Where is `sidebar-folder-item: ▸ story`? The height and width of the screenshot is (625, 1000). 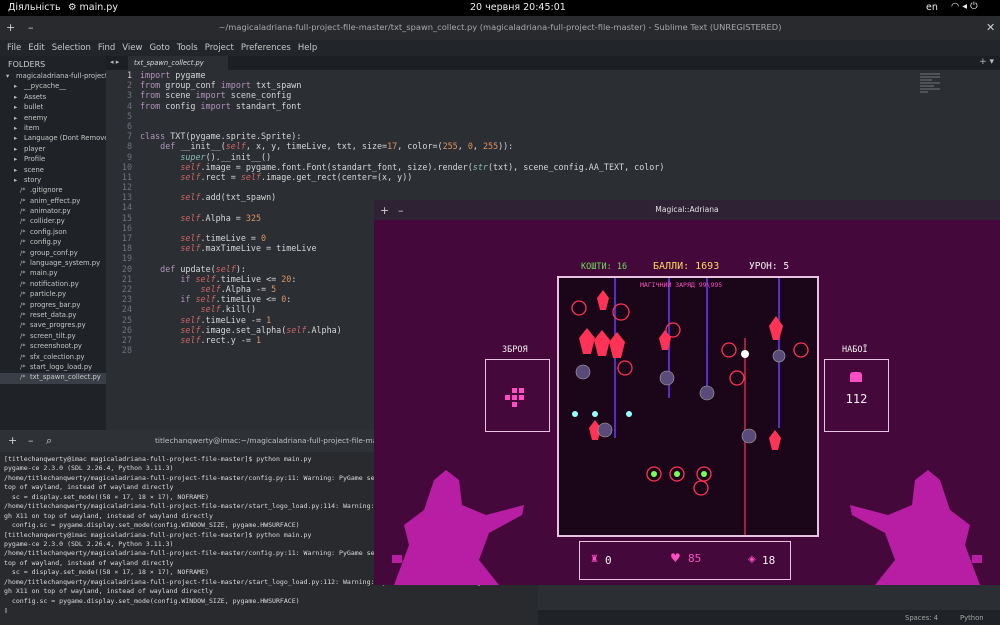
sidebar-folder-item: ▸ story is located at coordinates (53, 181).